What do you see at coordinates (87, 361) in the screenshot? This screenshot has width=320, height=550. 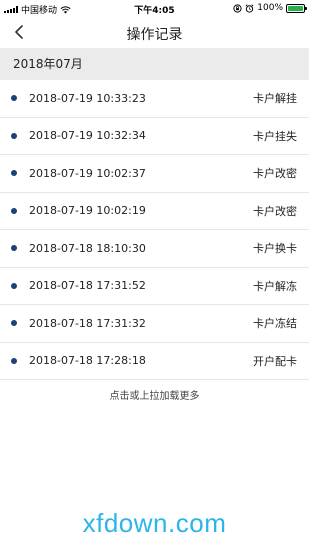 I see `record-time: 2018-07-18 17:28:18` at bounding box center [87, 361].